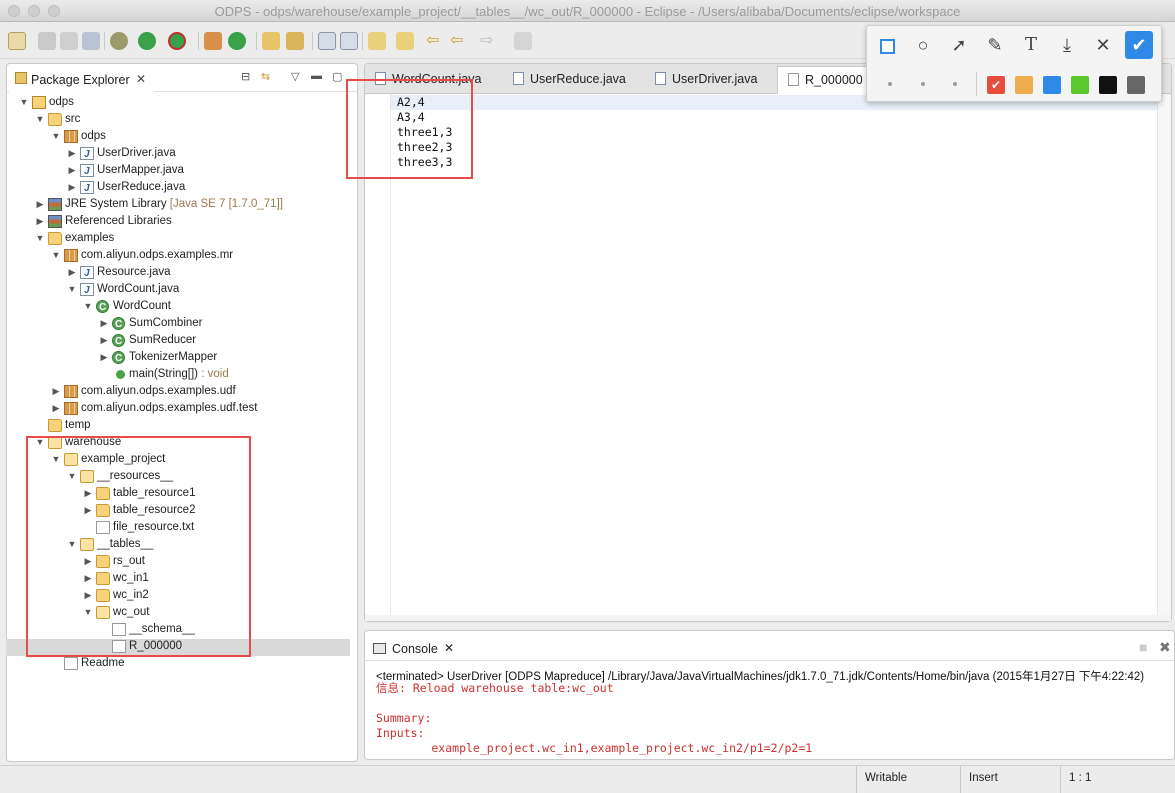  I want to click on maximize-icon: ▢, so click(337, 76).